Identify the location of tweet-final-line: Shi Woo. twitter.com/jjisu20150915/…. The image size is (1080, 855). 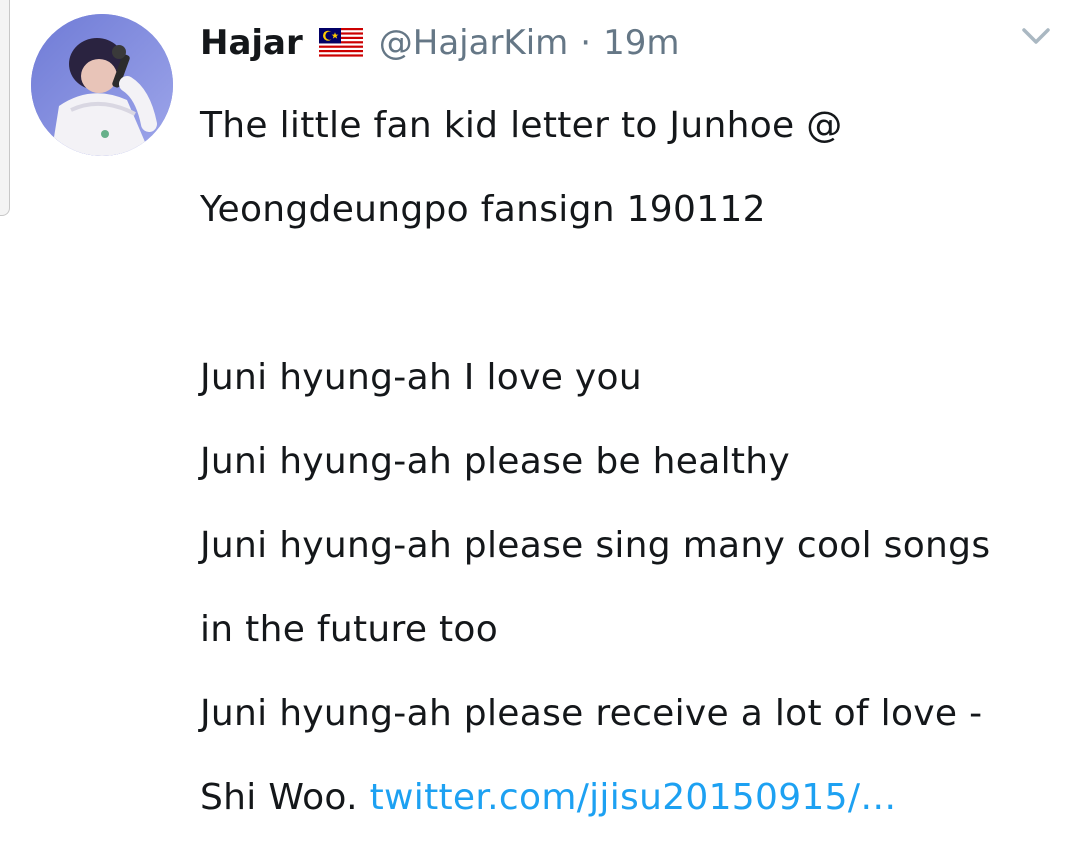
(635, 798).